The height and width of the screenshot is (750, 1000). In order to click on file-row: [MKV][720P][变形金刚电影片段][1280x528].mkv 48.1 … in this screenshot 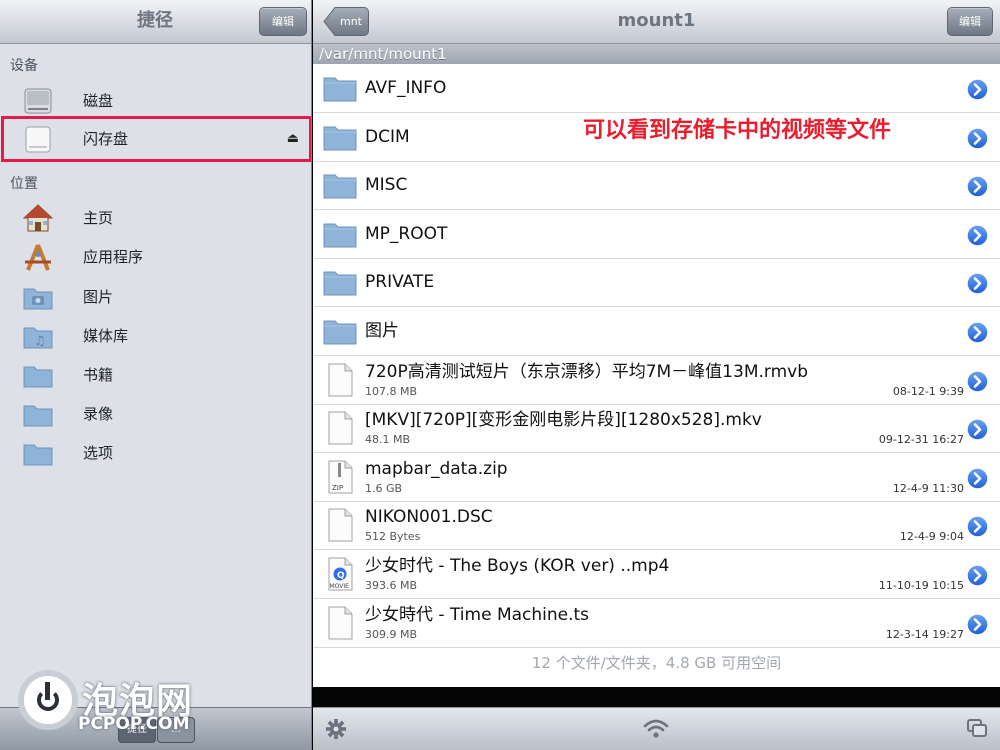, I will do `click(656, 429)`.